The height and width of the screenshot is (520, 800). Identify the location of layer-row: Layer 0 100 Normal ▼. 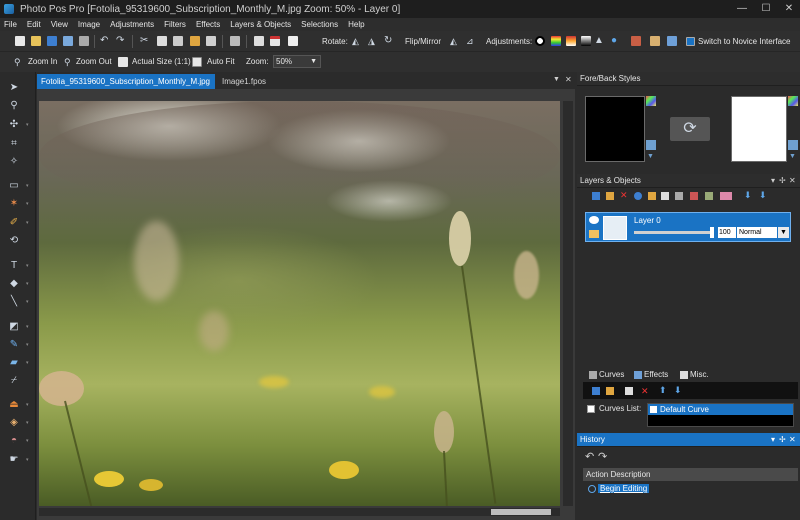
(688, 227).